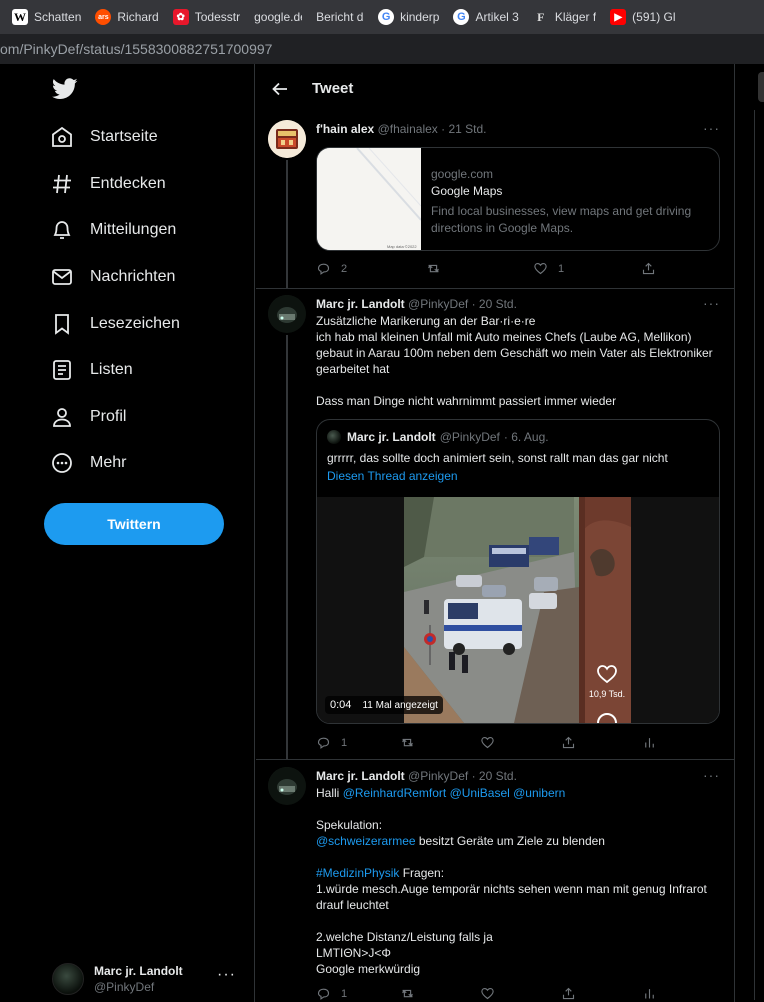 The image size is (764, 1002). Describe the element at coordinates (344, 268) in the screenshot. I see `reply-count: 2` at that location.